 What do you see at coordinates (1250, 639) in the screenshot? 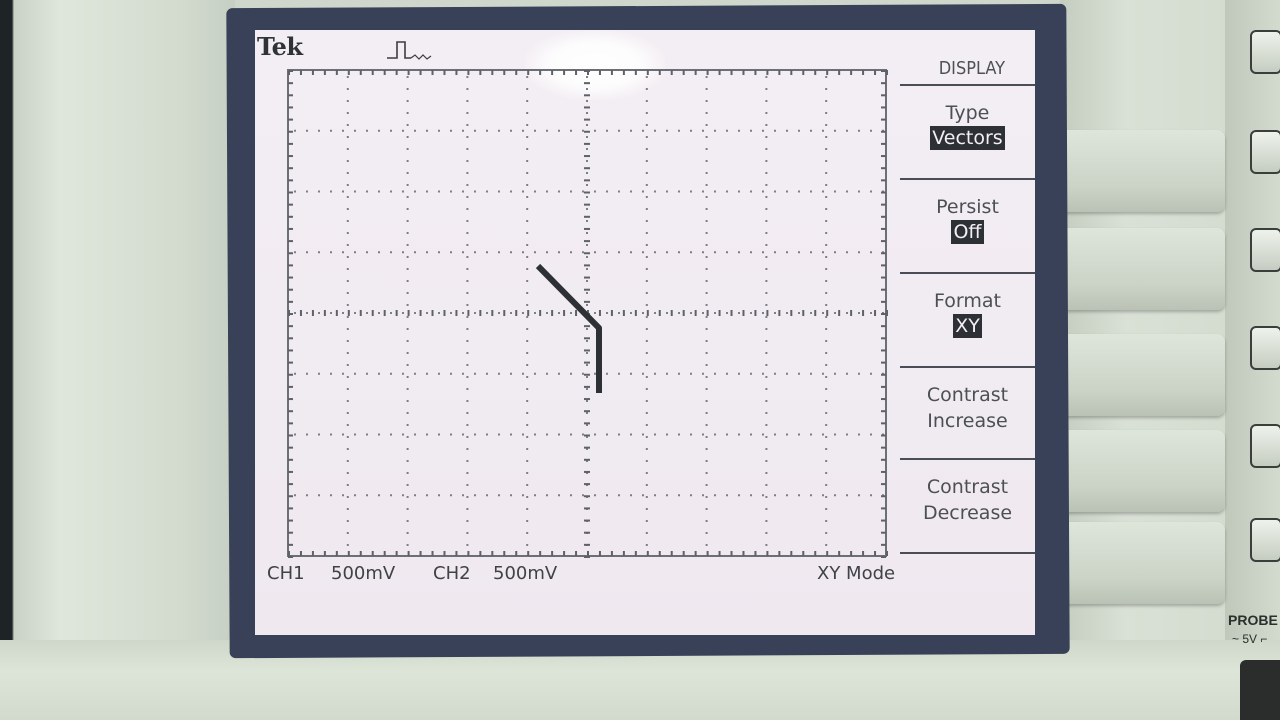
I see `probe-sublabel: ~ 5V ⌐` at bounding box center [1250, 639].